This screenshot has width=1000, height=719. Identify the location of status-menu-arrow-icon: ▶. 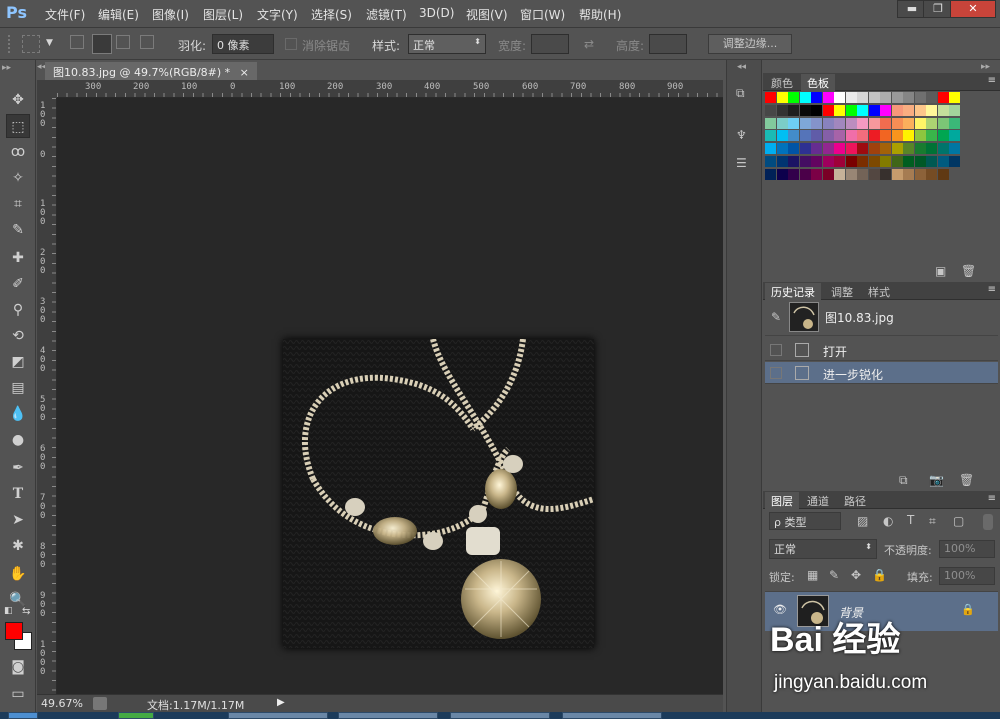
(281, 702).